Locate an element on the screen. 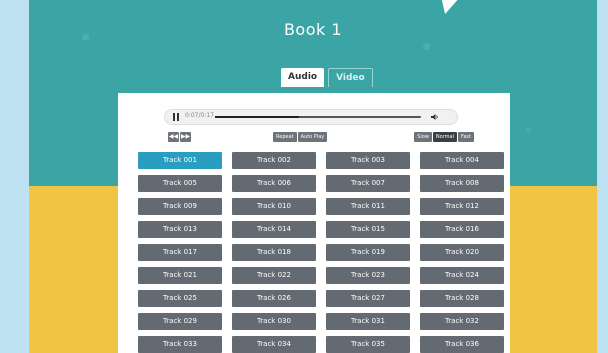 The width and height of the screenshot is (608, 353). track-button: Track 003 is located at coordinates (368, 160).